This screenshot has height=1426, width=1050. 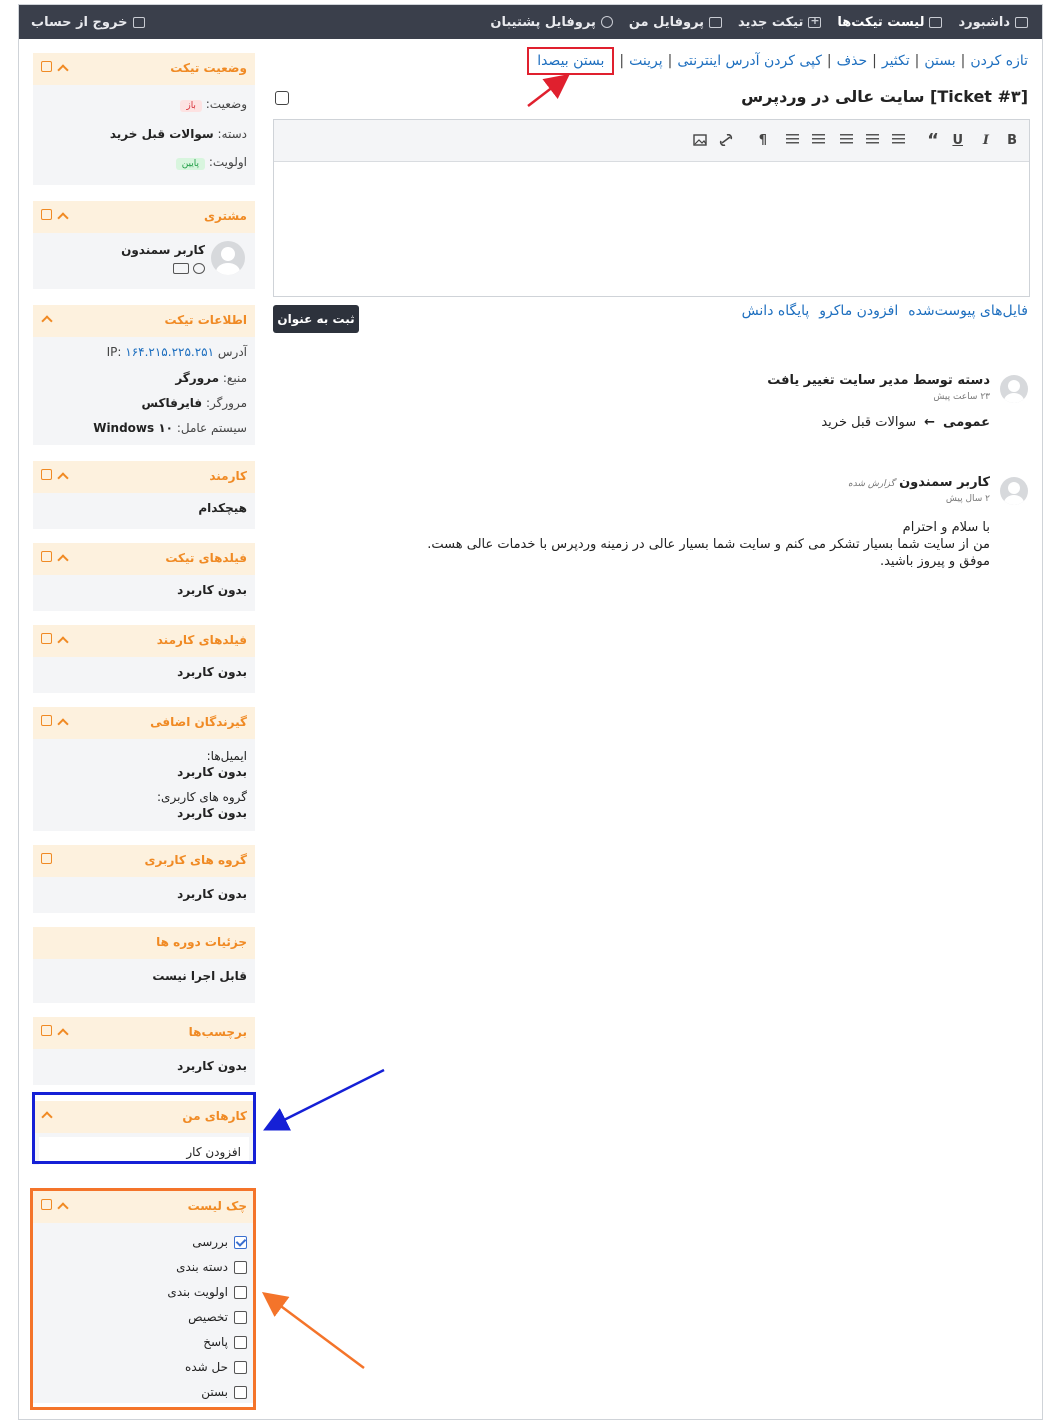 I want to click on arrow-blue, so click(x=324, y=1099).